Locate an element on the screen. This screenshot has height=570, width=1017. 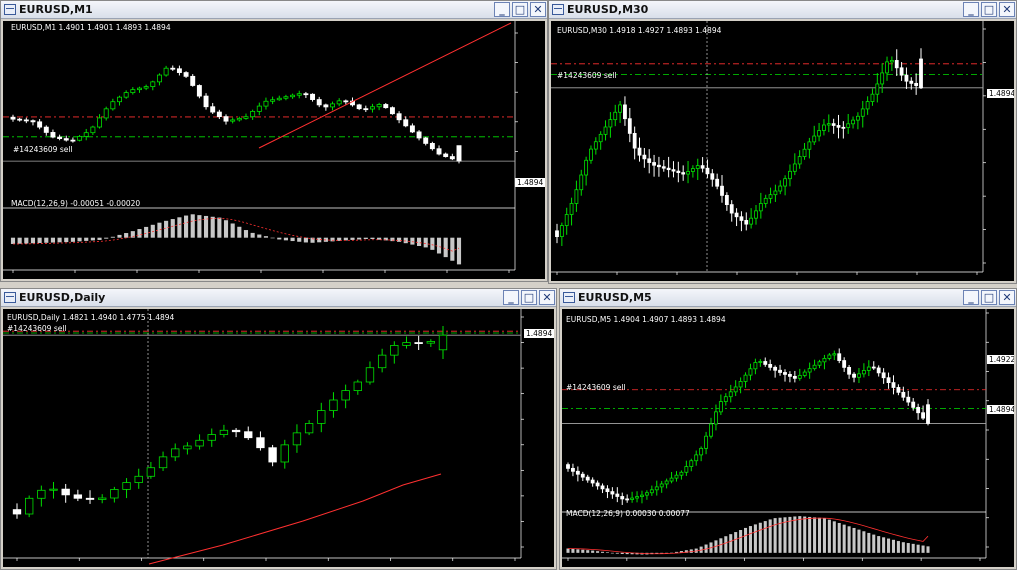
titlebar: EURUSD,Daily _ □ ✕ is located at coordinates (278, 298).